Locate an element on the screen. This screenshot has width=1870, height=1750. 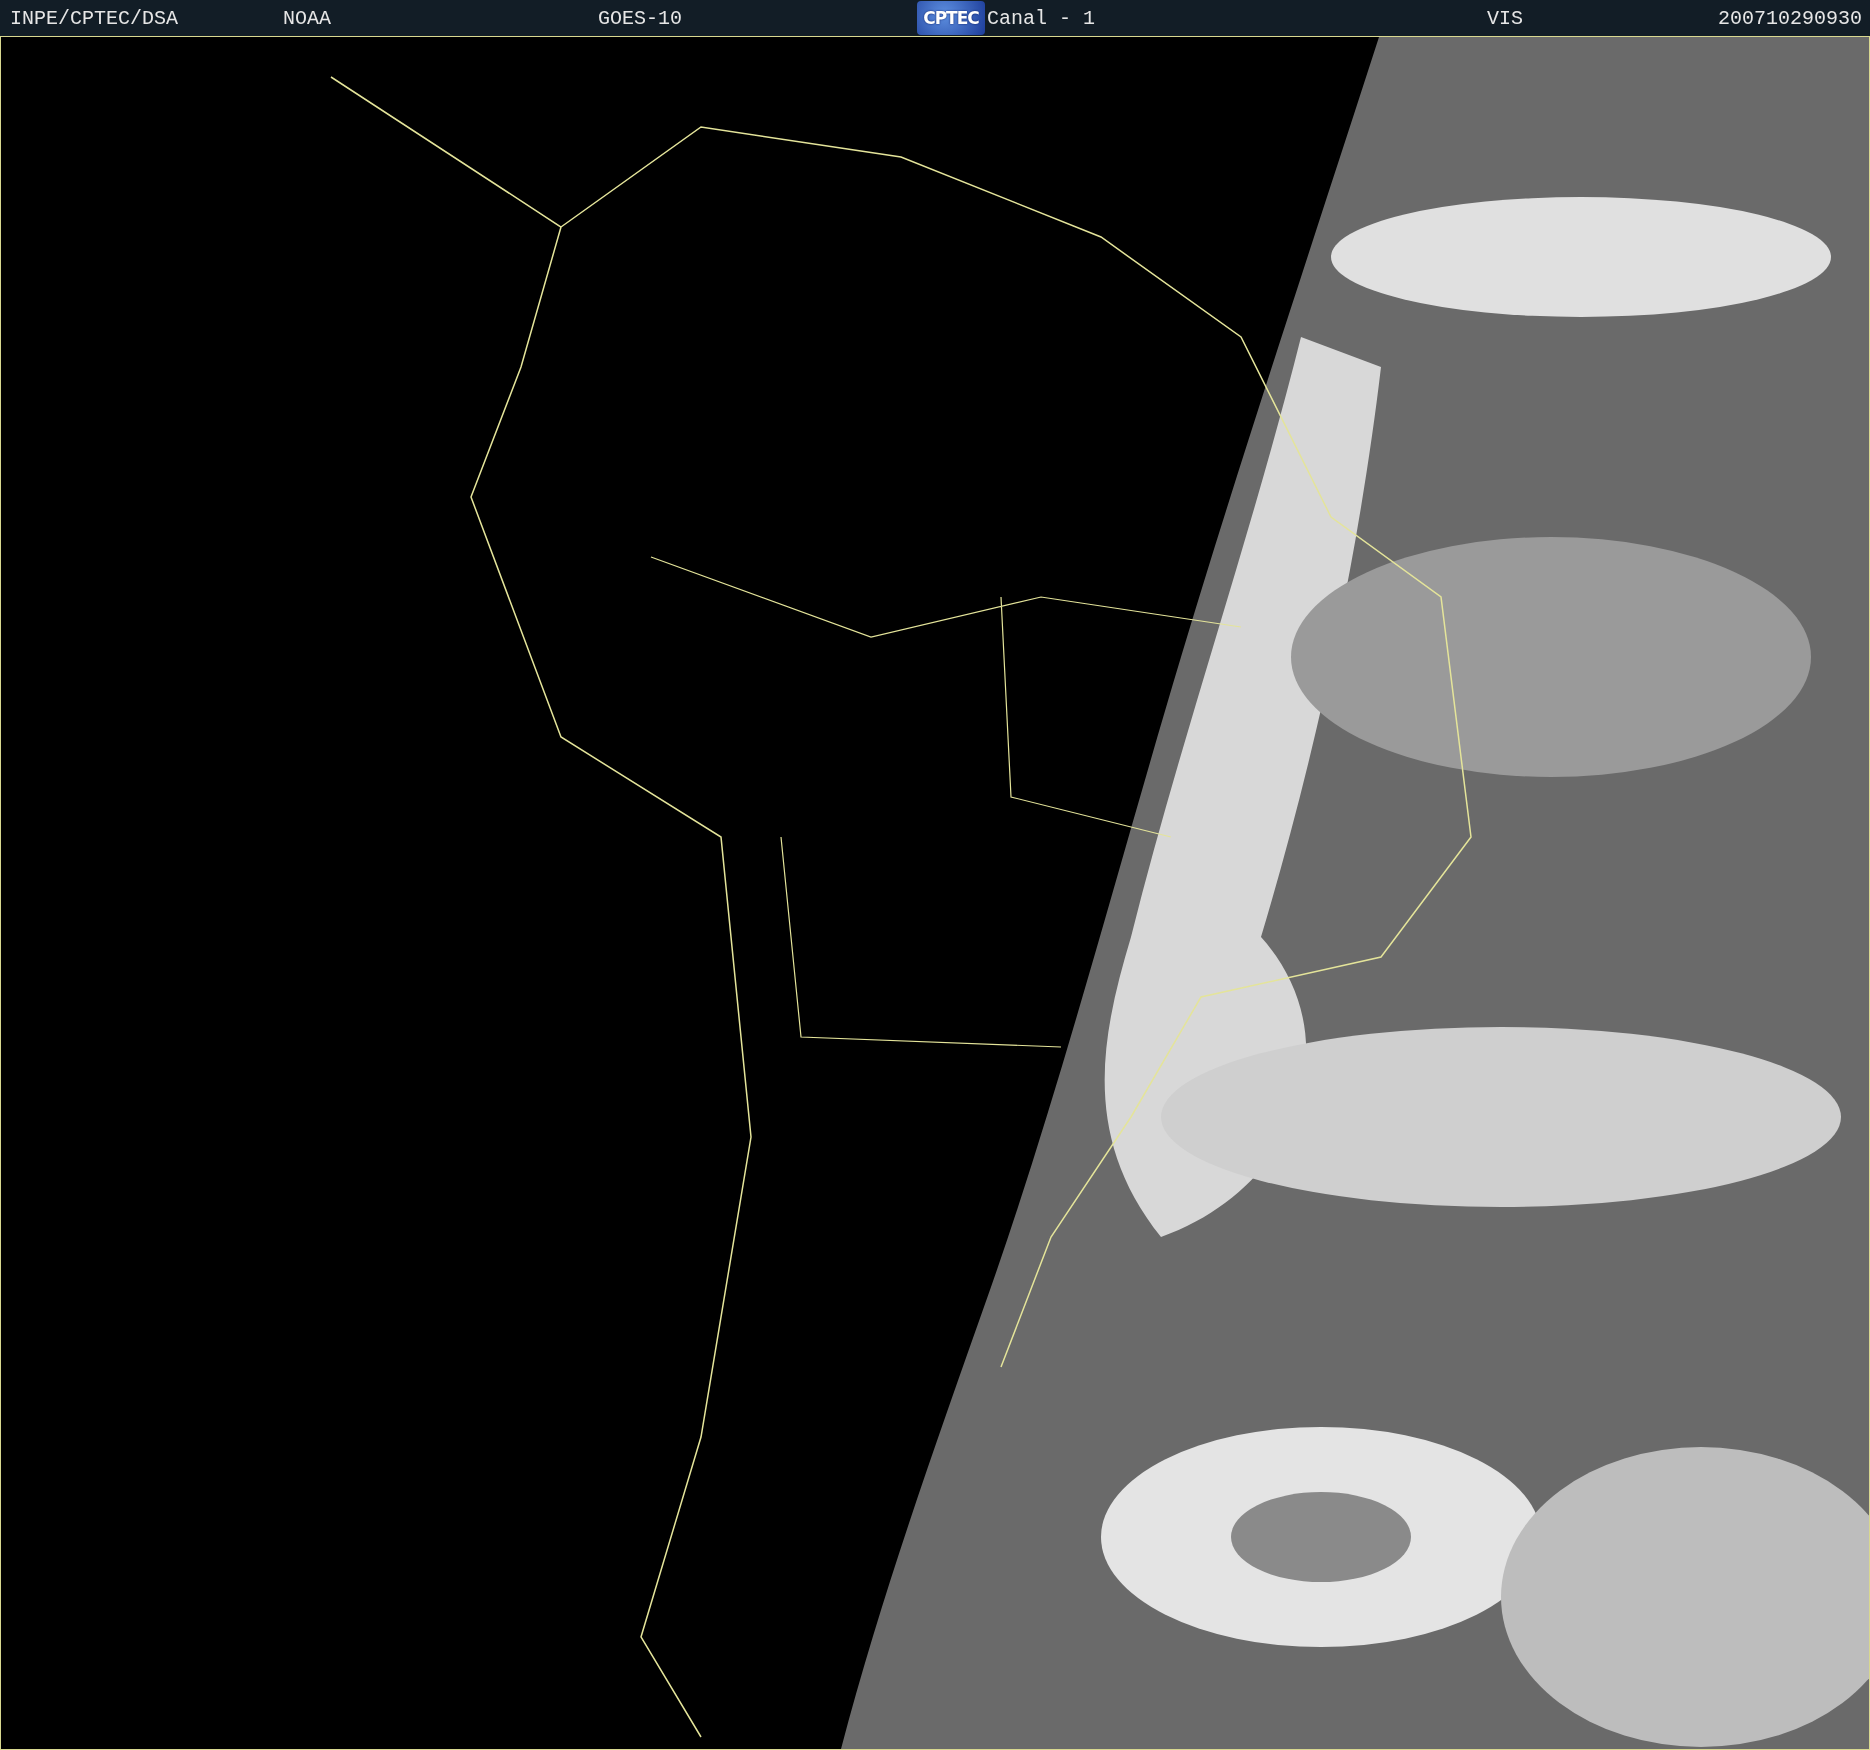
satellite-label: GOES-10 is located at coordinates (640, 18).